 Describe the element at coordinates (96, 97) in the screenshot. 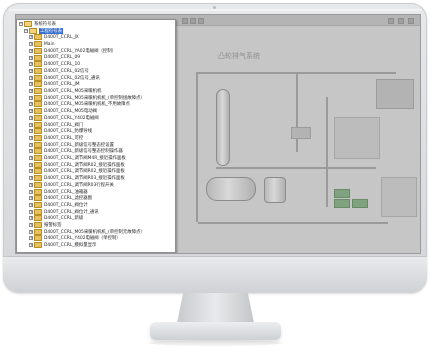

I see `tree-node: + D400T_CCRL_M05采暖机机机_(单控制组故障点）` at that location.